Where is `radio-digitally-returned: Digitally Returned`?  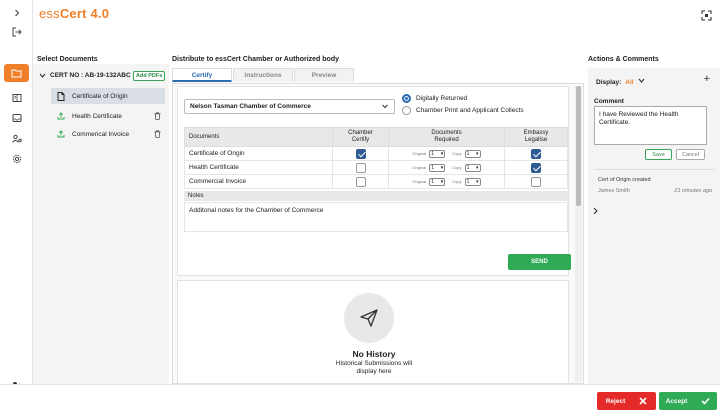
radio-digitally-returned: Digitally Returned is located at coordinates (434, 98).